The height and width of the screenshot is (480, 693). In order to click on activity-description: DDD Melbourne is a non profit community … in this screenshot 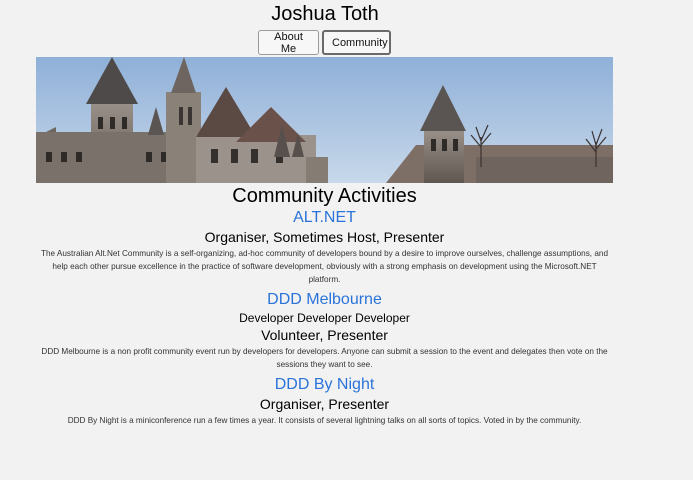, I will do `click(324, 358)`.